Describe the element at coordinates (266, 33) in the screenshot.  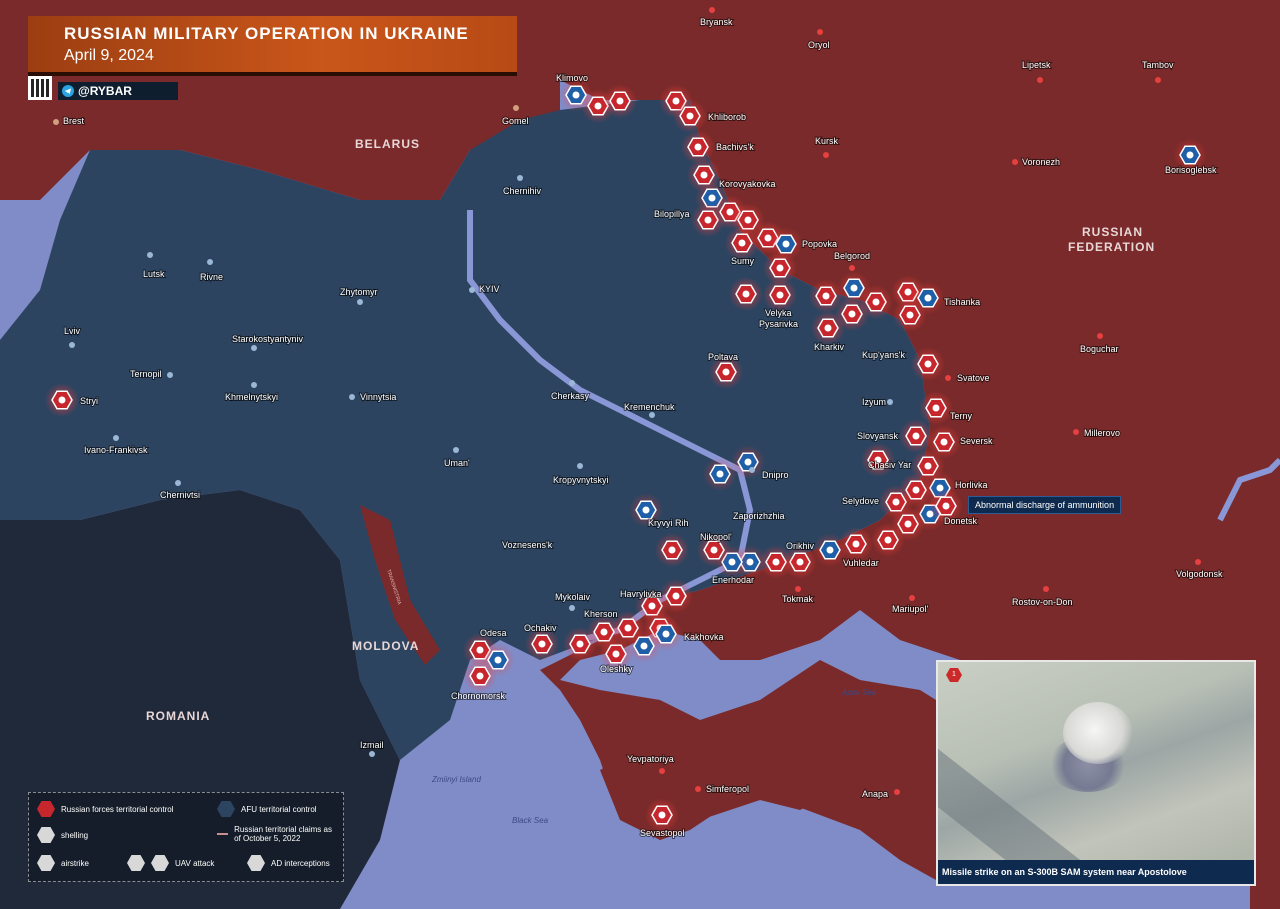
I see `map-title: RUSSIAN MILITARY OPERATION IN UKRAINE` at that location.